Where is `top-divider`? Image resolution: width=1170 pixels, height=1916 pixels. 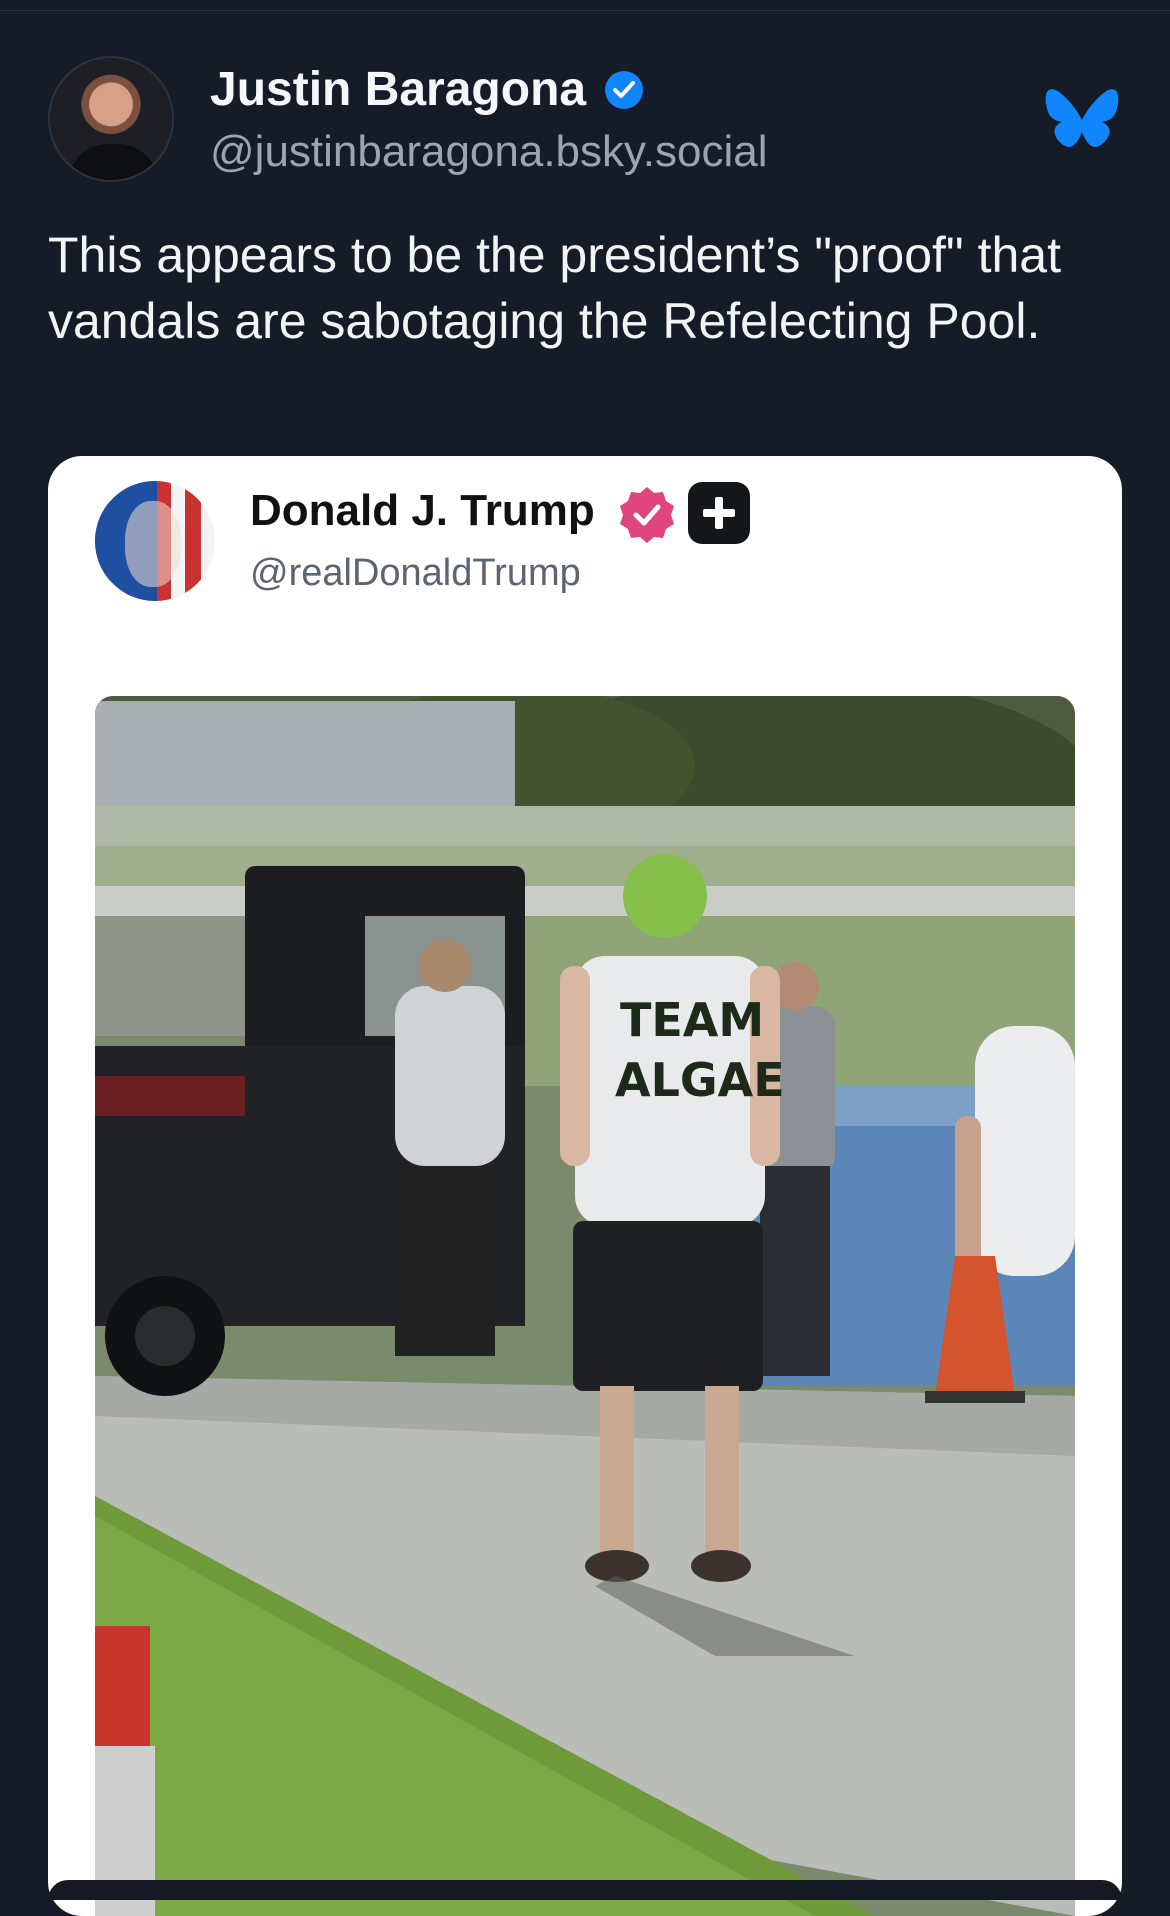 top-divider is located at coordinates (585, 5).